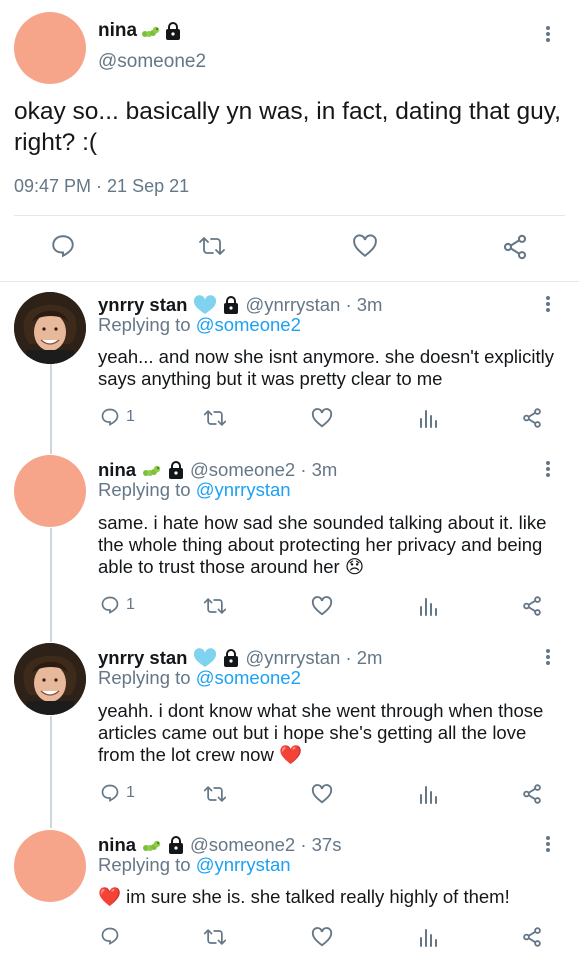  What do you see at coordinates (240, 658) in the screenshot?
I see `reply-header: ynrry stan @ynrrystan · 2m` at bounding box center [240, 658].